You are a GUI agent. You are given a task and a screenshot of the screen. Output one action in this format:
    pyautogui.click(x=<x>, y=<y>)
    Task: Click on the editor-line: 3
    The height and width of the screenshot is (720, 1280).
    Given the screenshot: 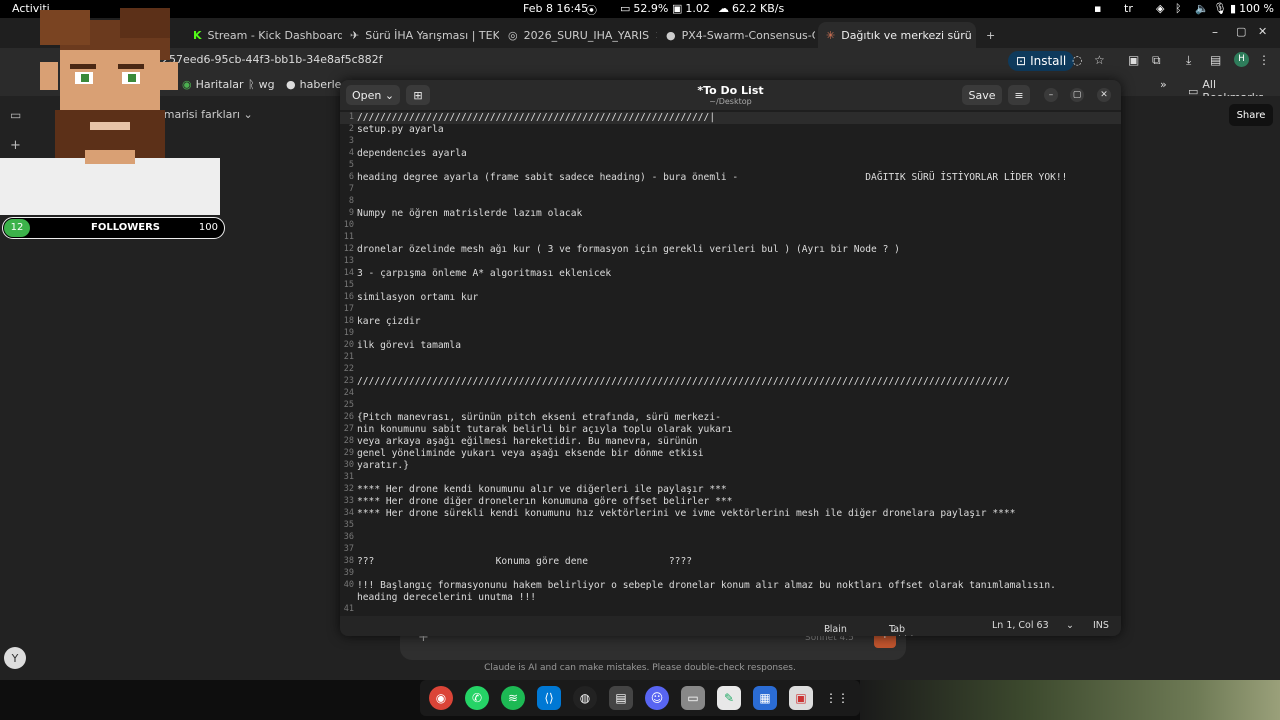 What is the action you would take?
    pyautogui.click(x=730, y=142)
    